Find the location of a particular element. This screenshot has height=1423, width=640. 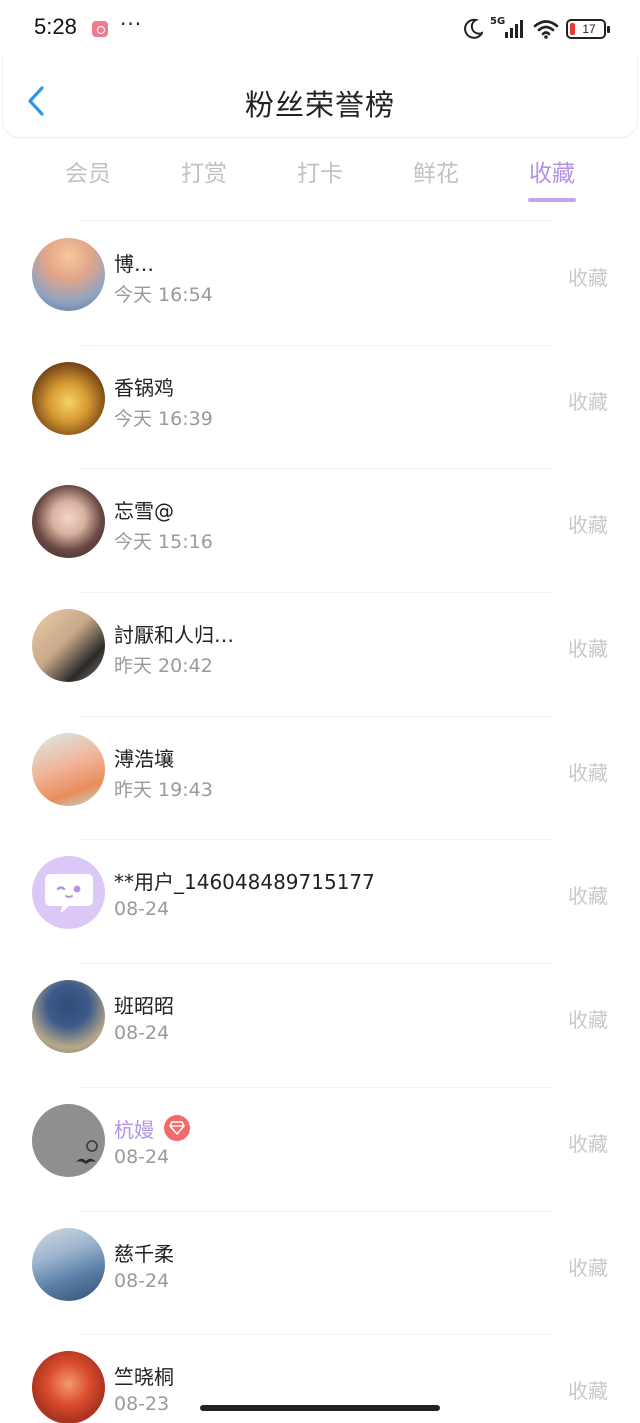

tab-checkin: 打卡 is located at coordinates (320, 178).